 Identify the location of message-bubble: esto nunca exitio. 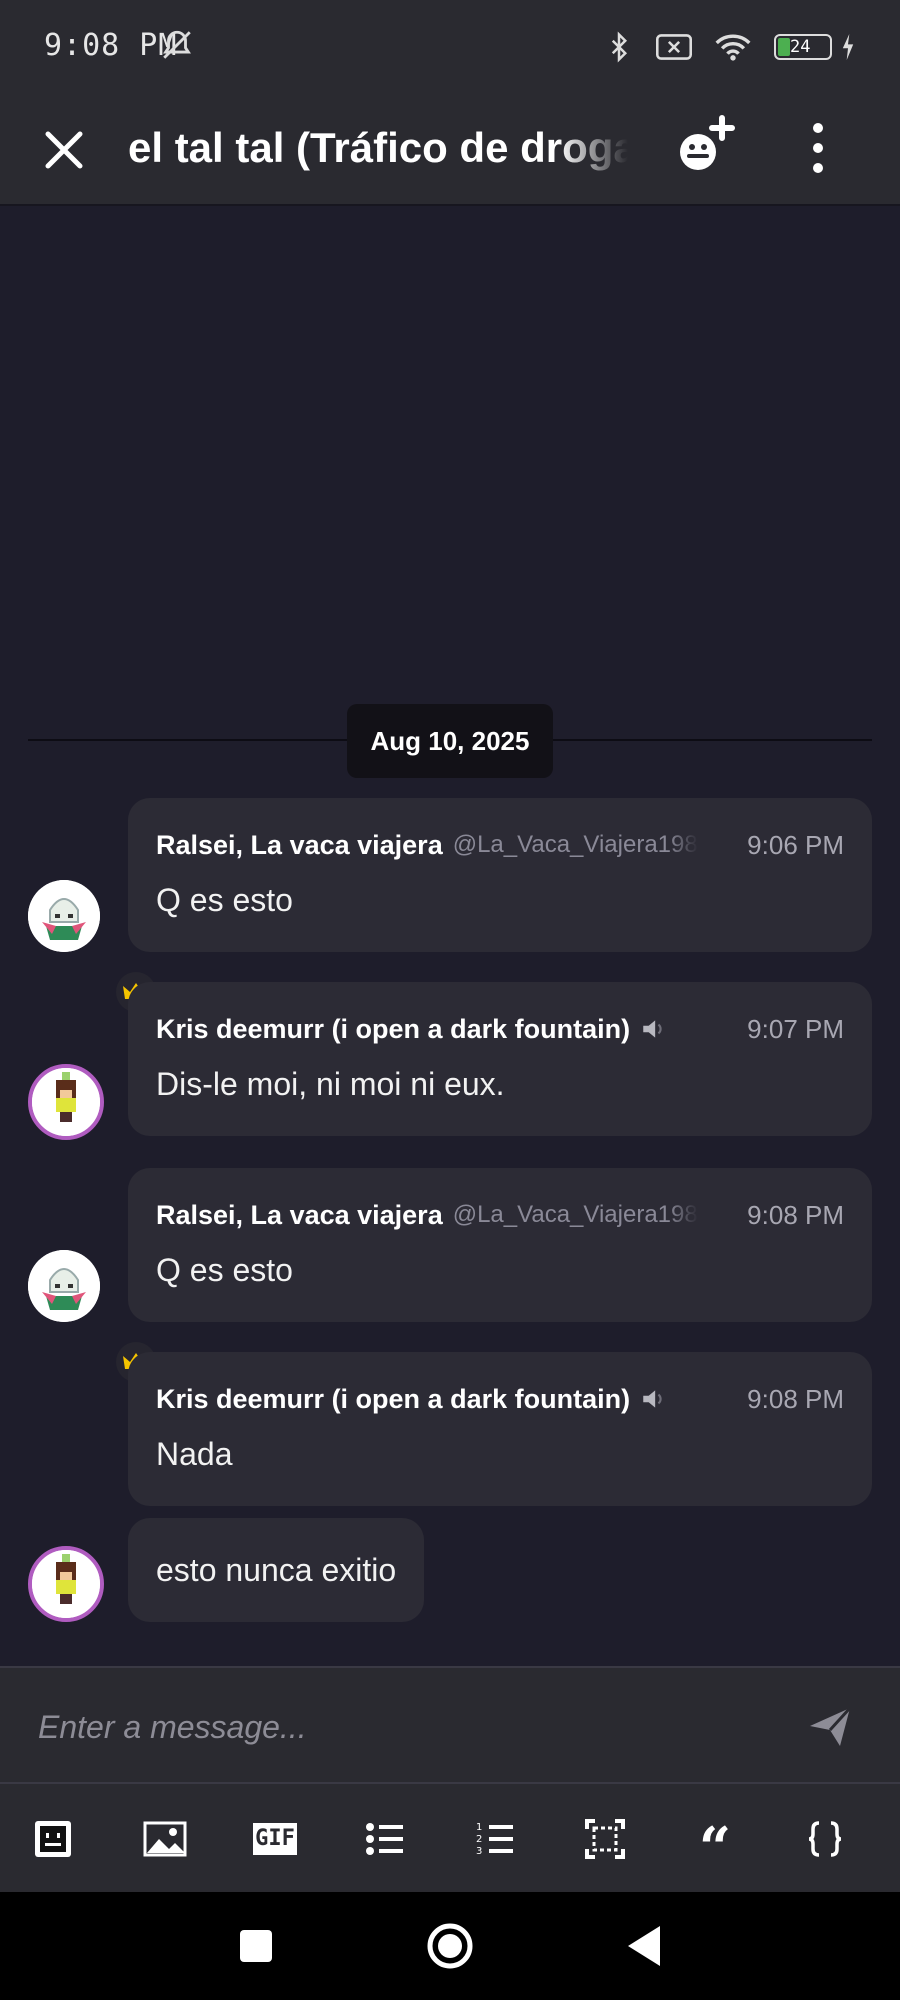
(276, 1570).